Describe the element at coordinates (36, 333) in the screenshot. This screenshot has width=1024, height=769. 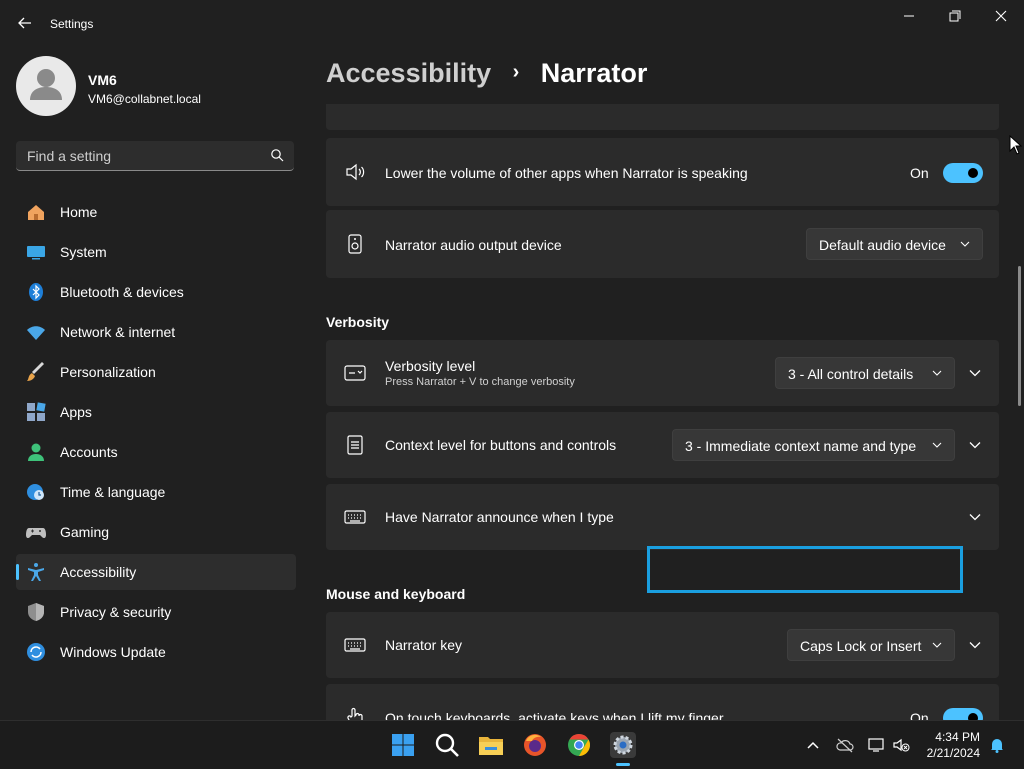
I see `wifi-icon` at that location.